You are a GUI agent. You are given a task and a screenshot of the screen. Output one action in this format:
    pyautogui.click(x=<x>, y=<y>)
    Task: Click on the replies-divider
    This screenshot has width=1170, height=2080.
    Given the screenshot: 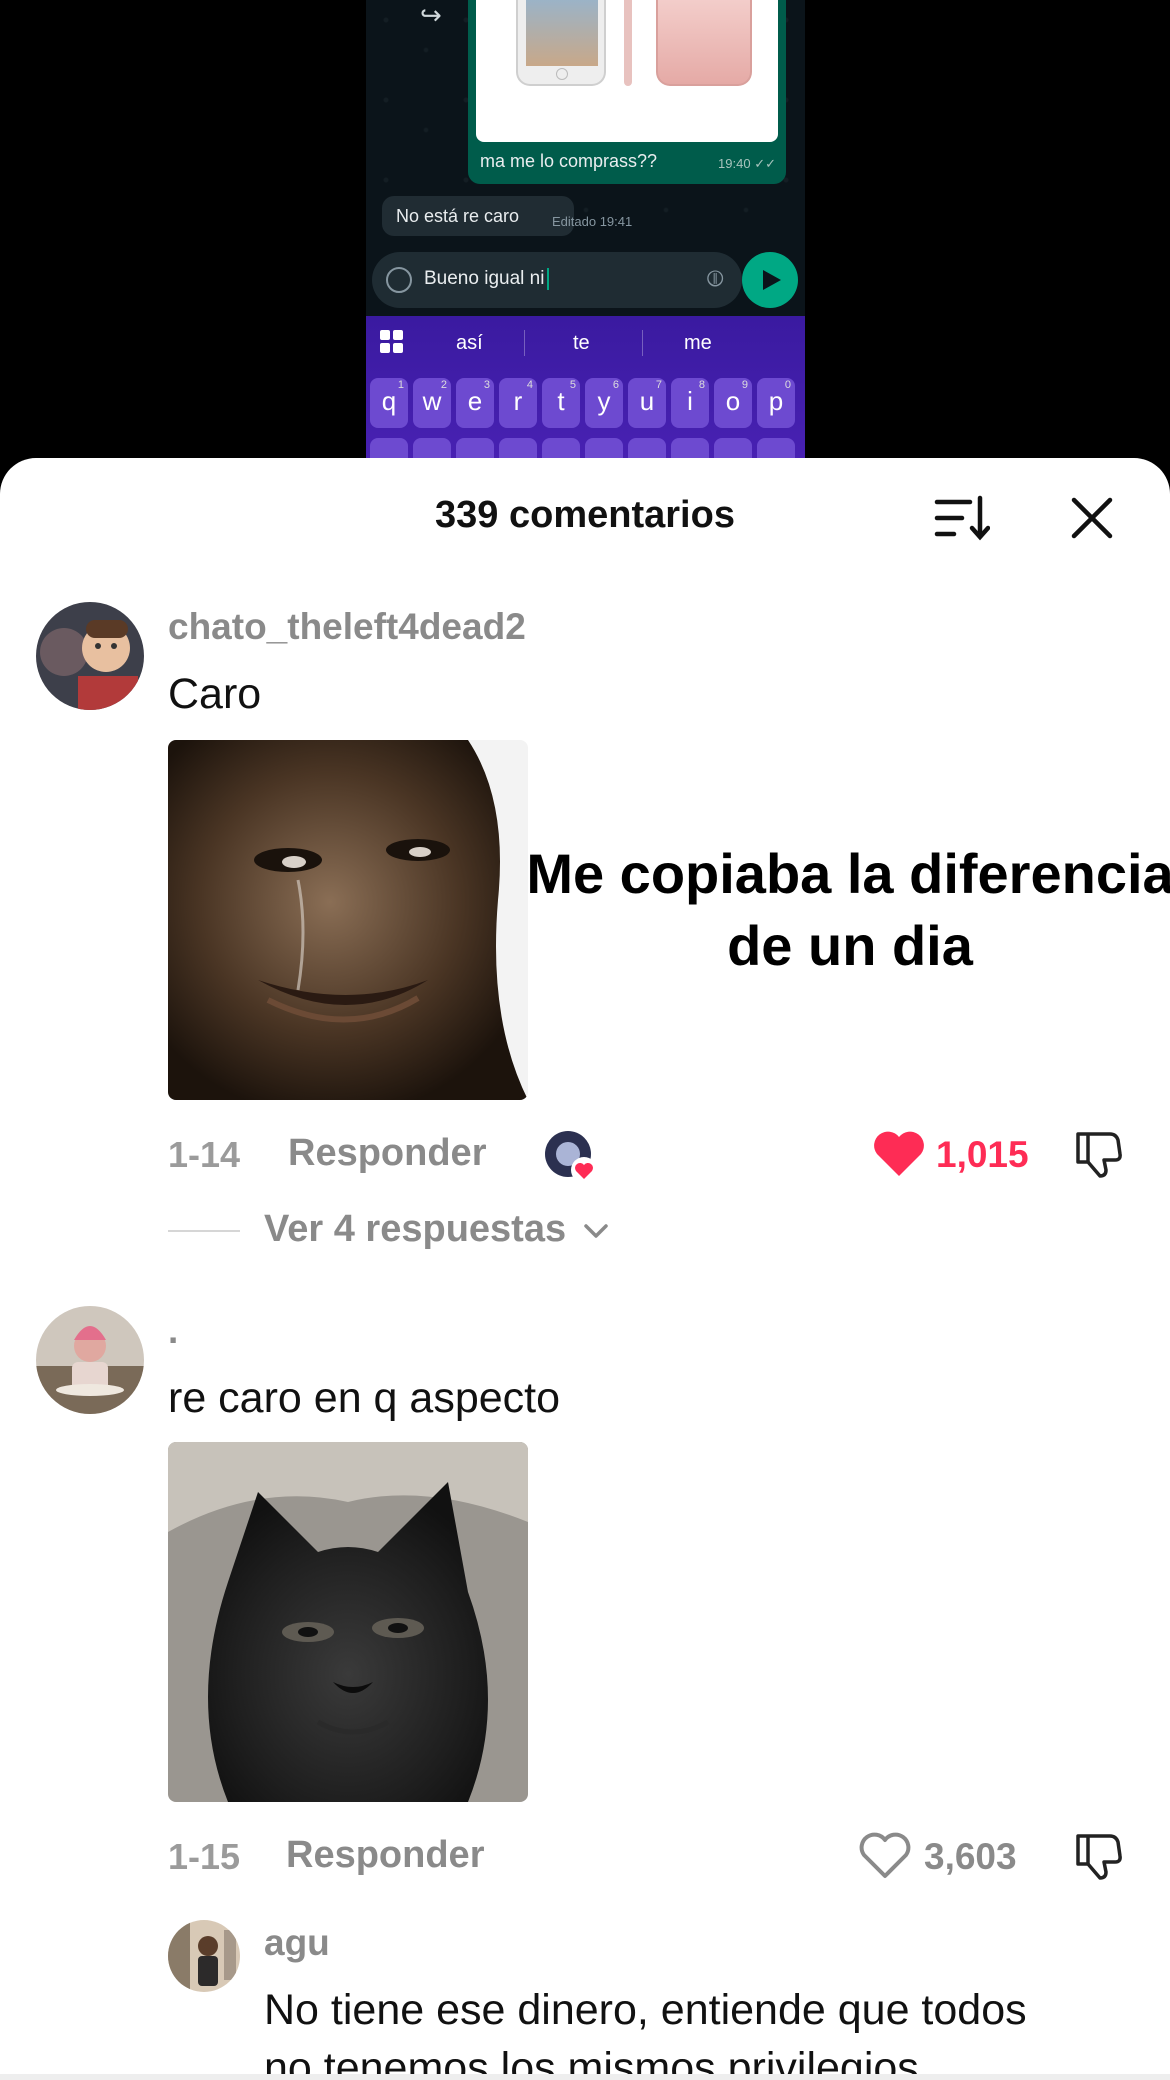 What is the action you would take?
    pyautogui.click(x=204, y=1231)
    